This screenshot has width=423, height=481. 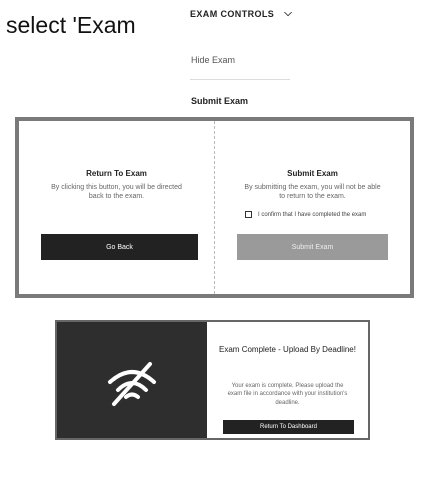 I want to click on instruction-text: select 'Exam, so click(x=71, y=25).